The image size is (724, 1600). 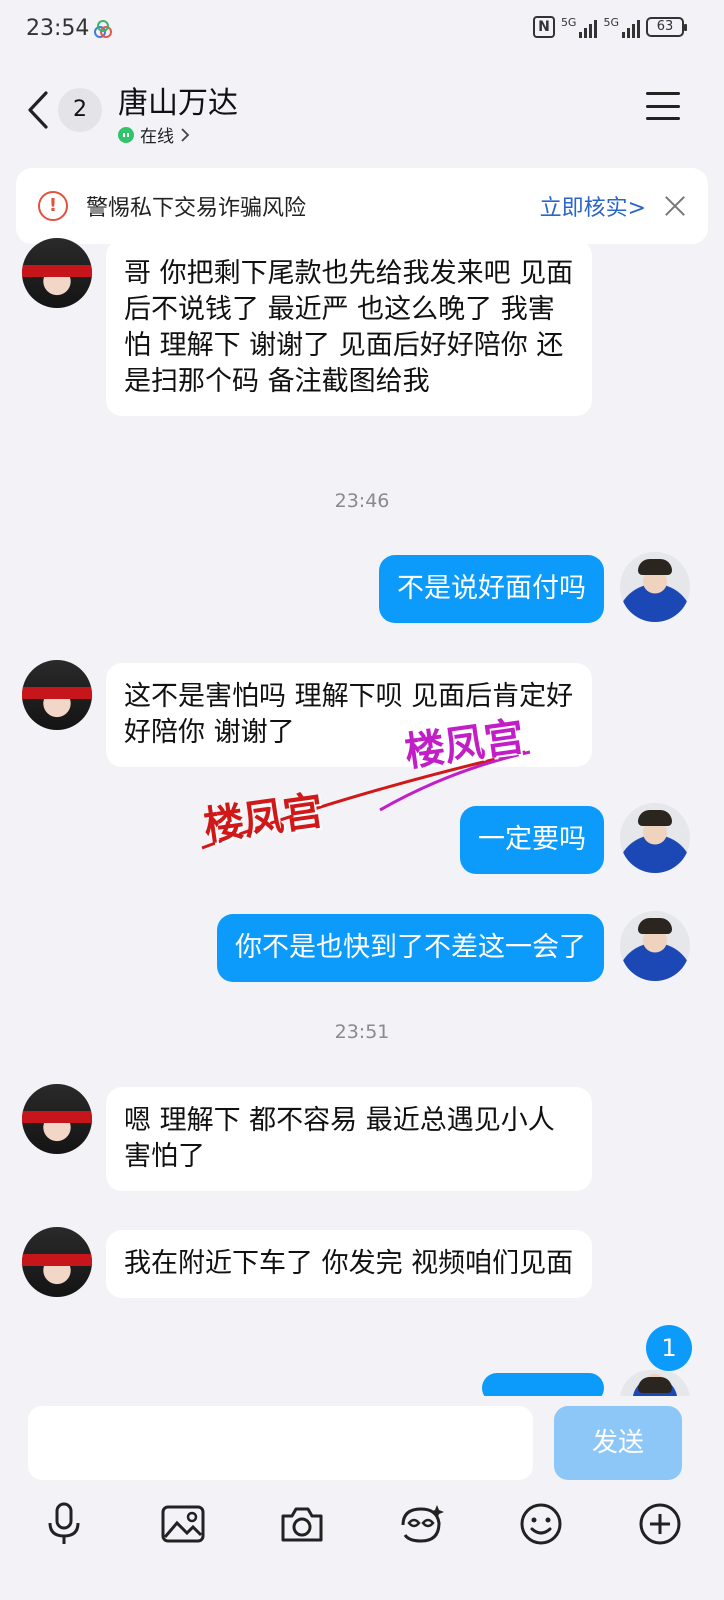 I want to click on plus-icon, so click(x=660, y=1524).